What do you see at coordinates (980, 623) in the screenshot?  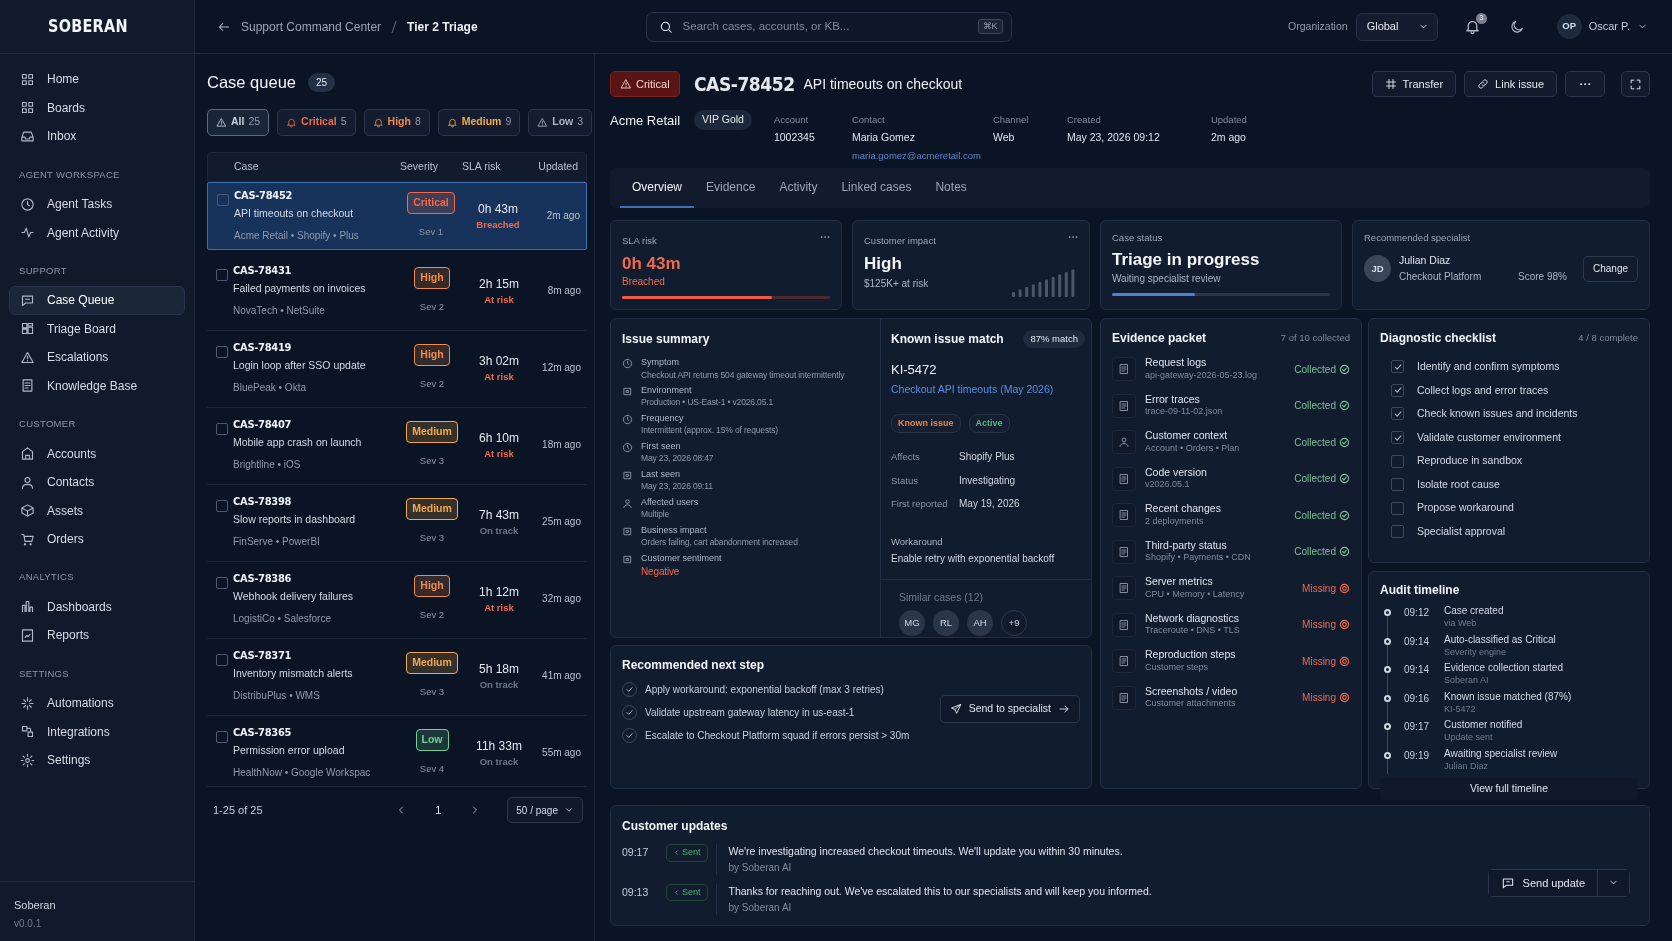 I see `case-avatar: AH` at bounding box center [980, 623].